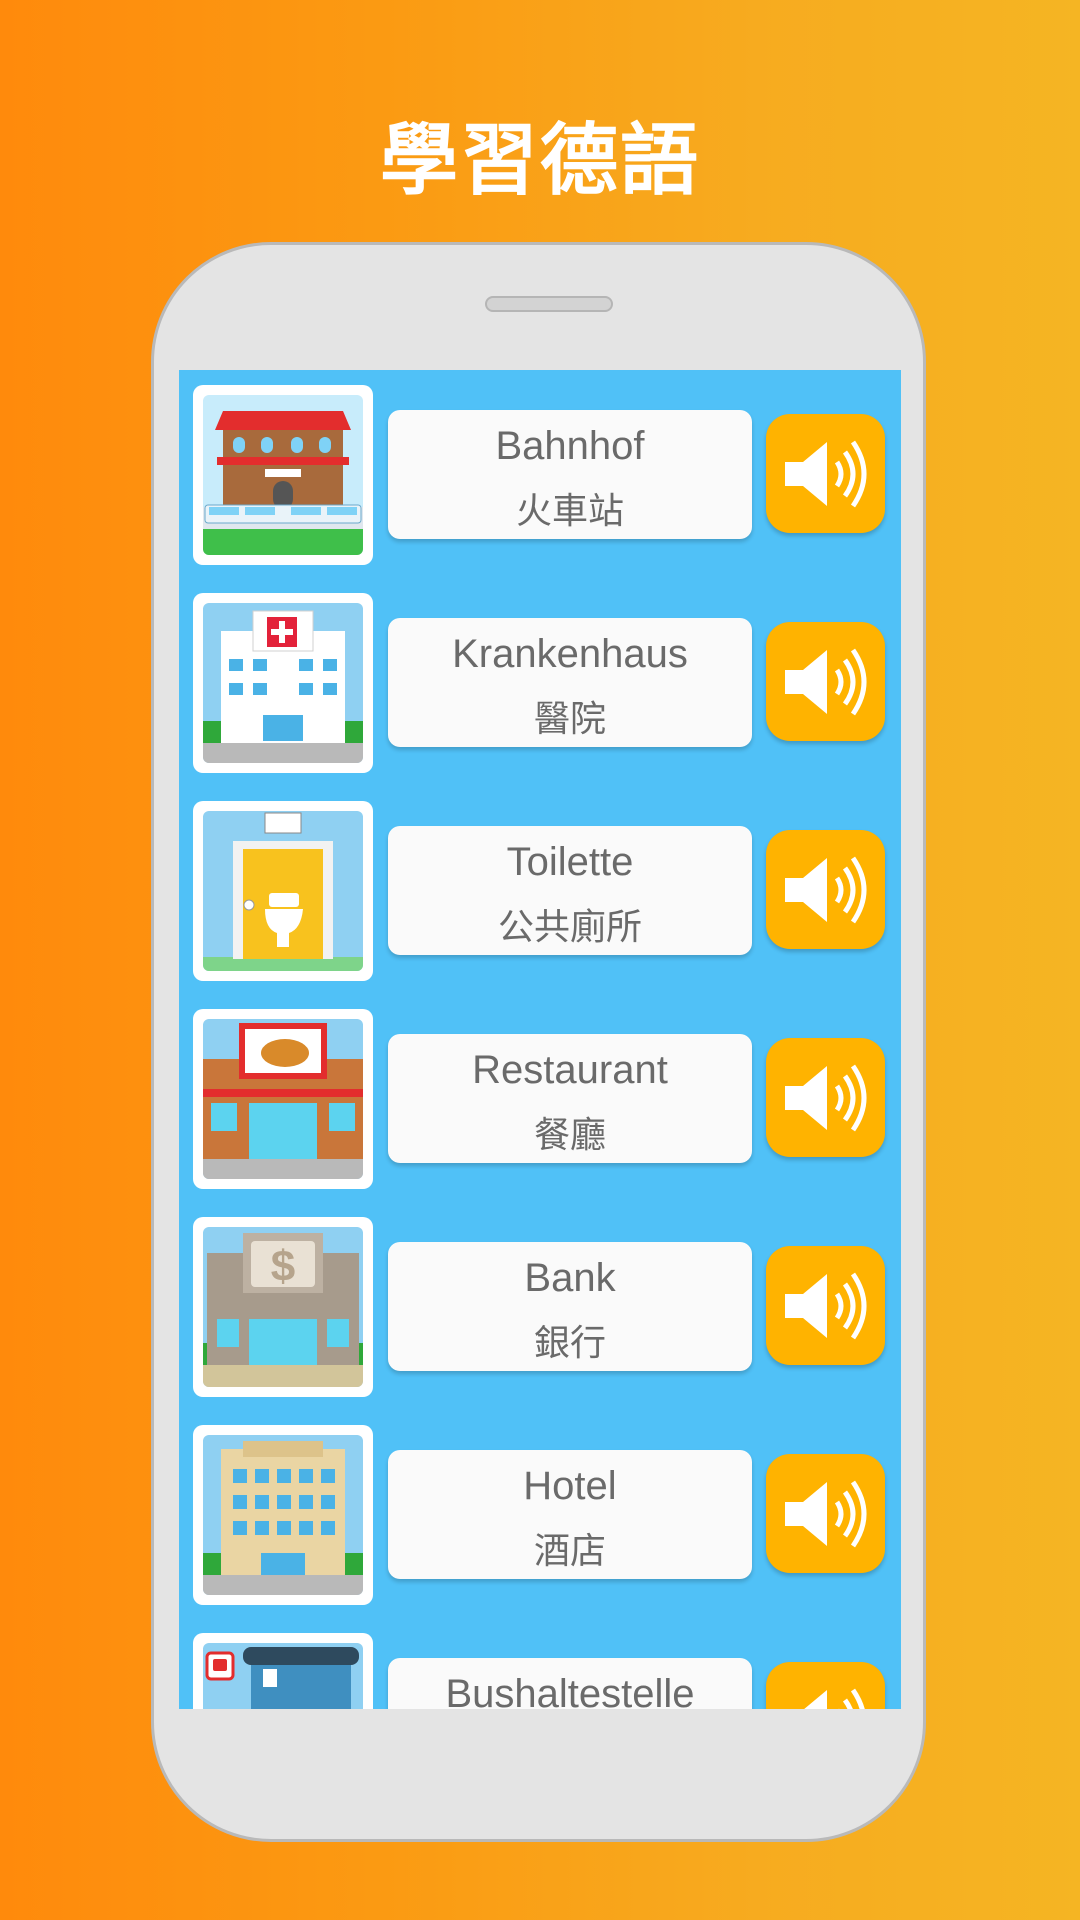 Image resolution: width=1080 pixels, height=1920 pixels. What do you see at coordinates (283, 891) in the screenshot?
I see `toilet-icon` at bounding box center [283, 891].